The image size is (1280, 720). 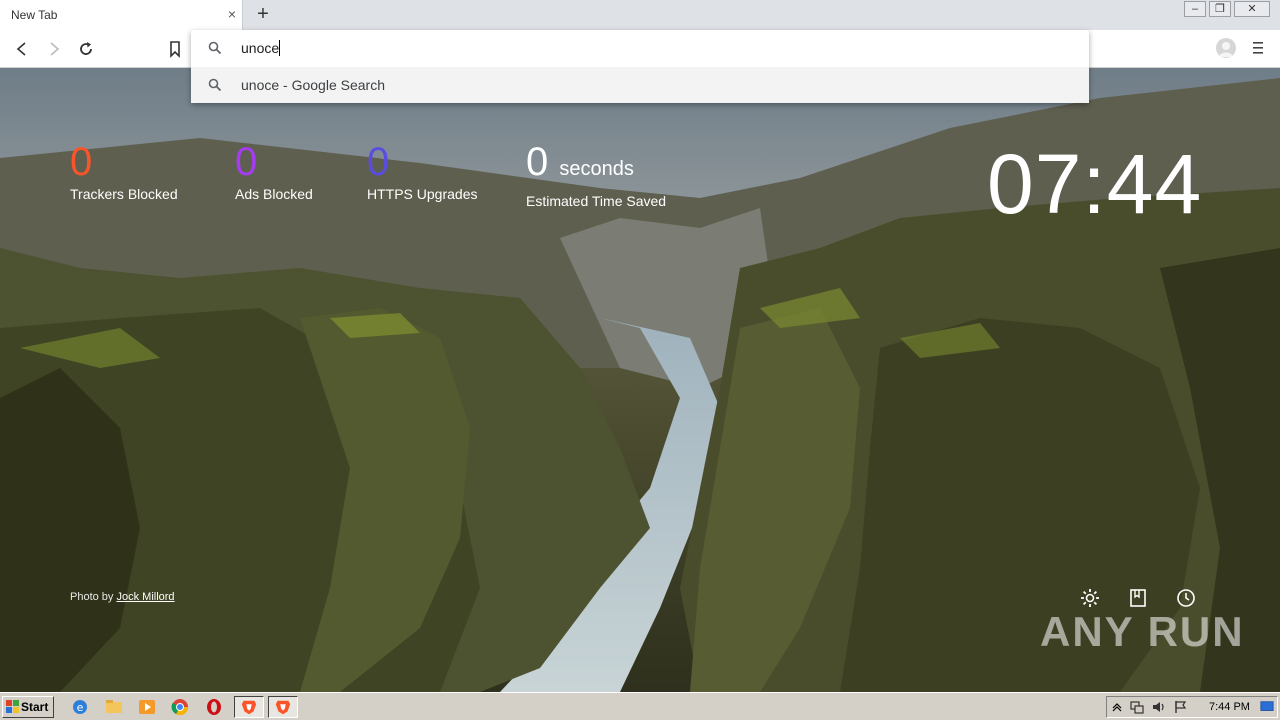 I want to click on opera-icon, so click(x=214, y=707).